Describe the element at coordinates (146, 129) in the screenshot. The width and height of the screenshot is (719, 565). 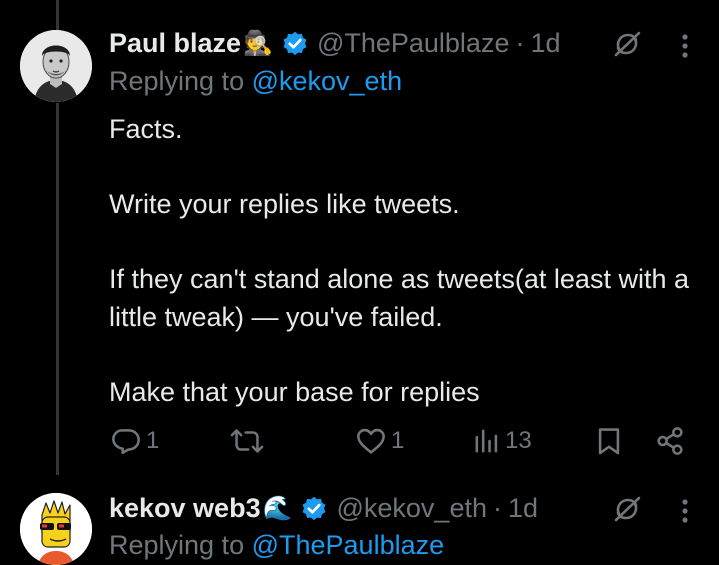
I see `tweet-body-line: Facts.` at that location.